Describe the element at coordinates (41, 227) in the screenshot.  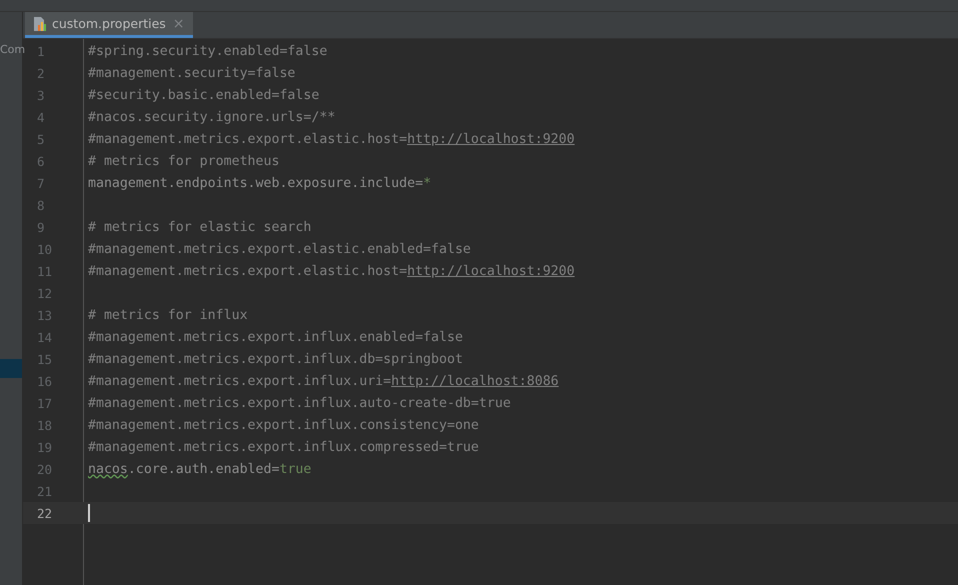
I see `line-number: 9` at that location.